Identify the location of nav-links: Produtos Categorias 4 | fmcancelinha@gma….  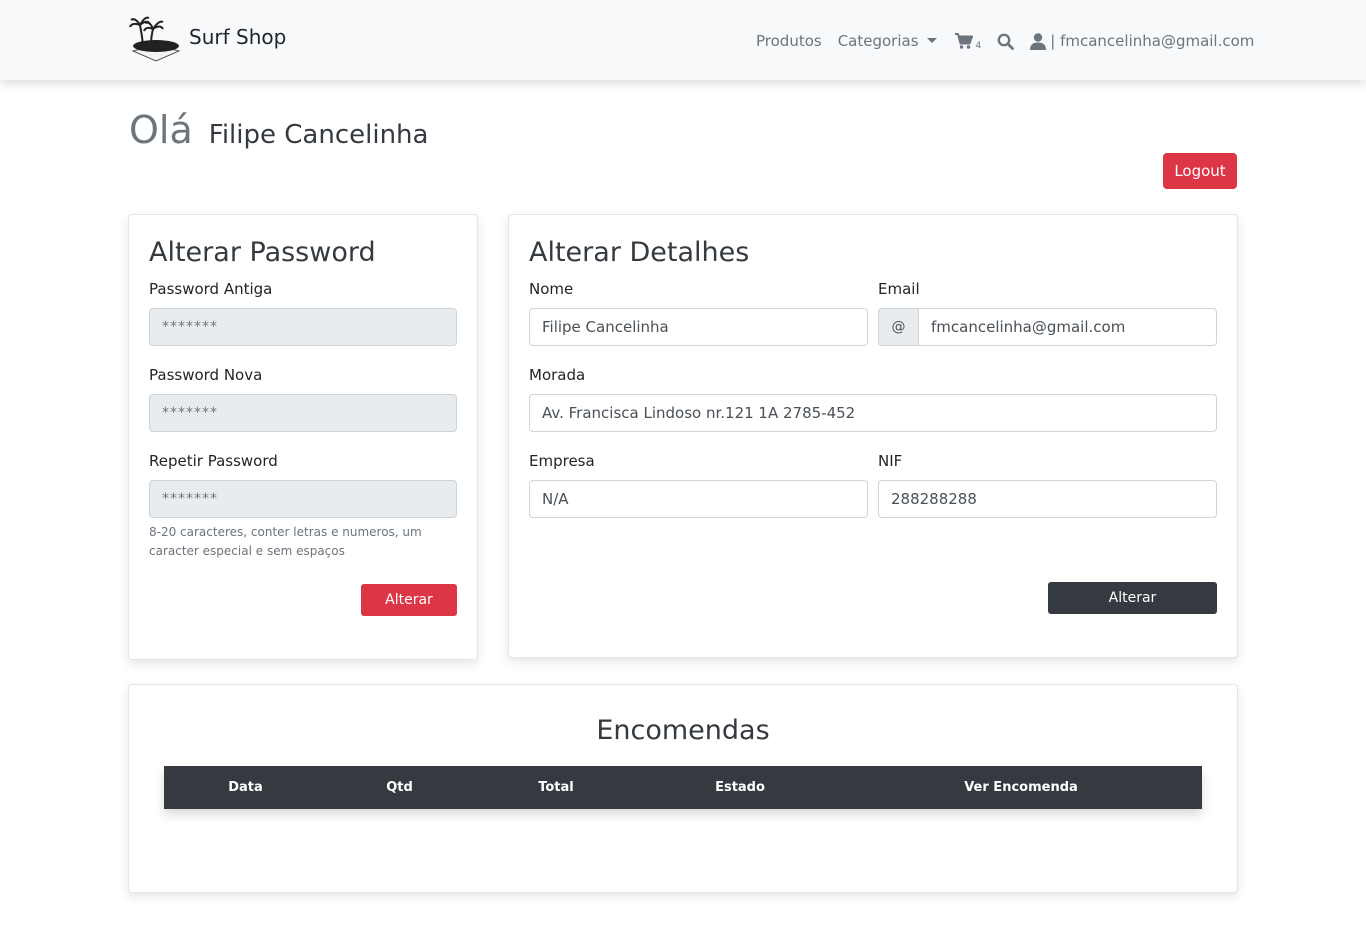
(1005, 41).